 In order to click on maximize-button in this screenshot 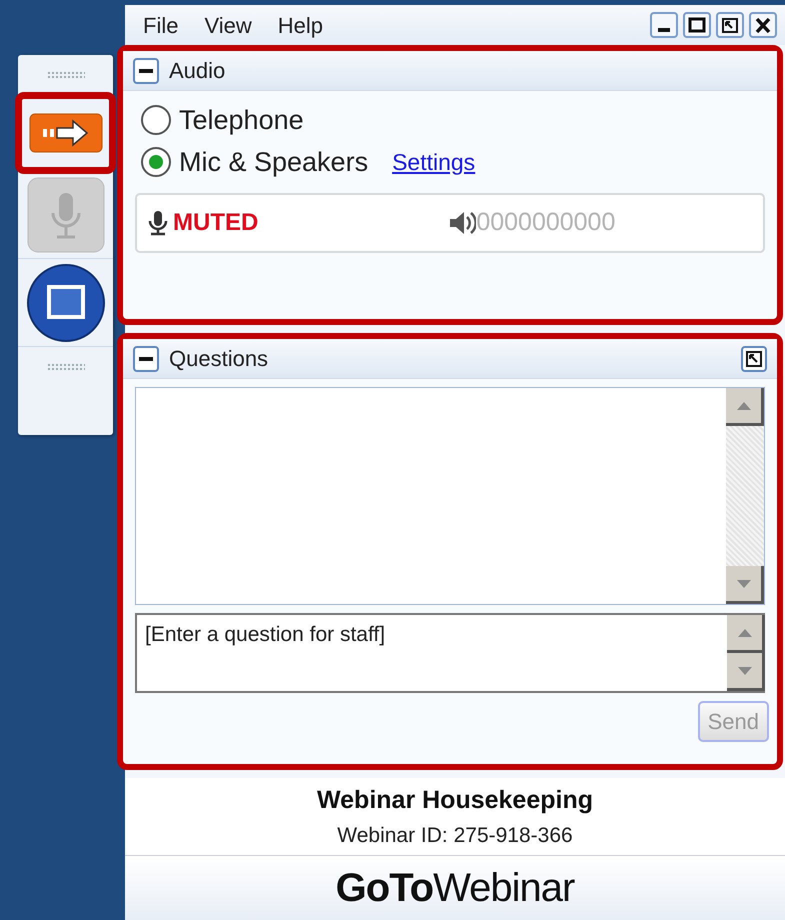, I will do `click(697, 25)`.